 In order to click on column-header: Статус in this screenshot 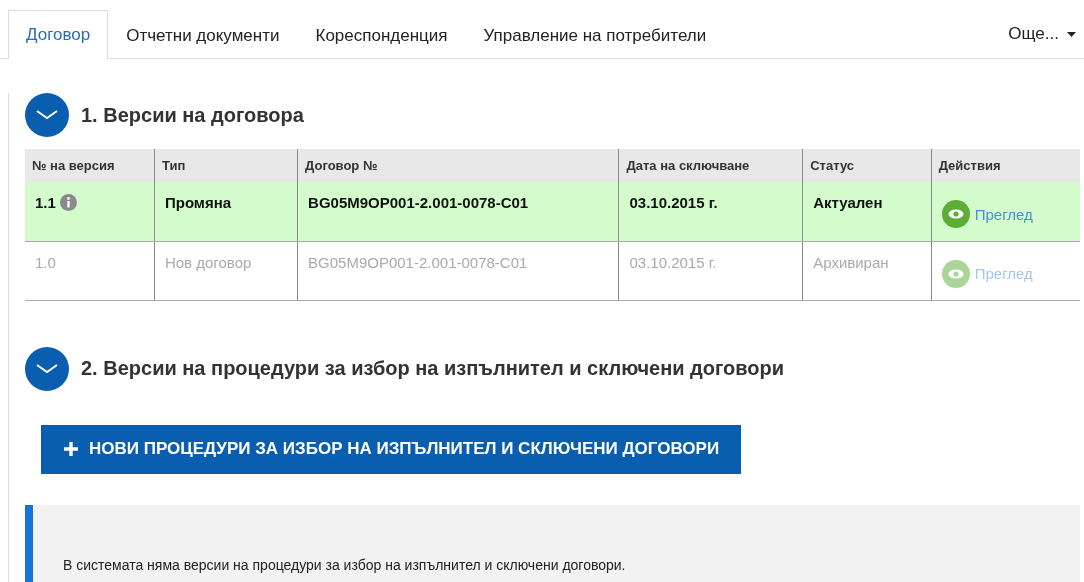, I will do `click(867, 165)`.